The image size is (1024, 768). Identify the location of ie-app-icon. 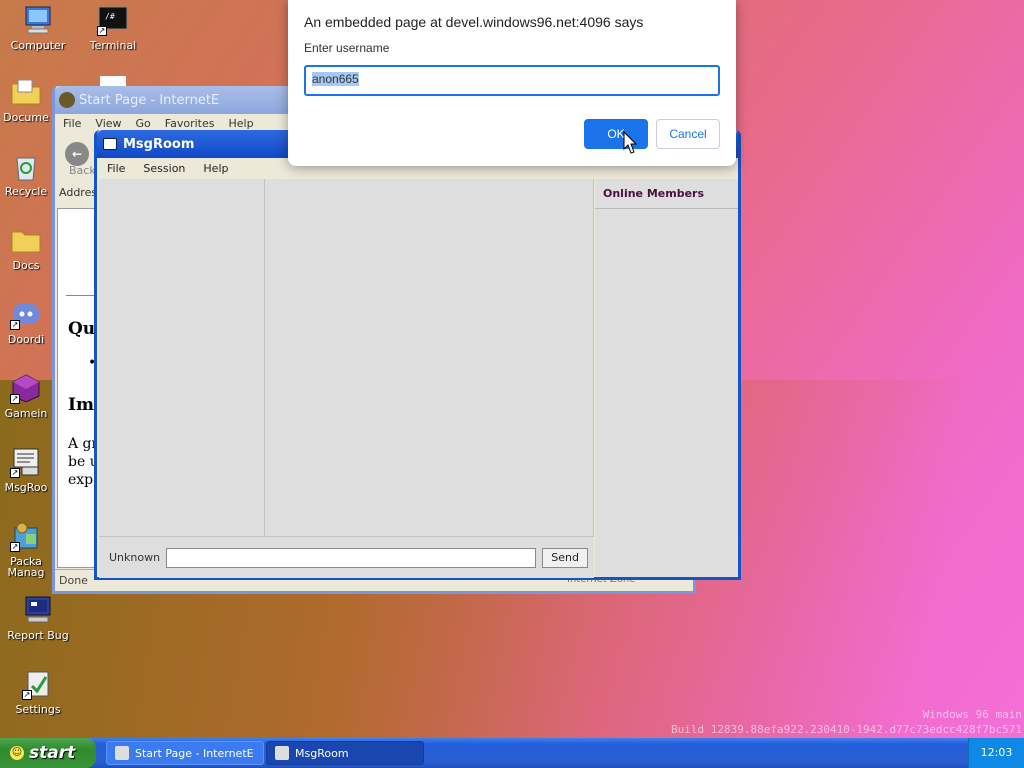
(67, 100).